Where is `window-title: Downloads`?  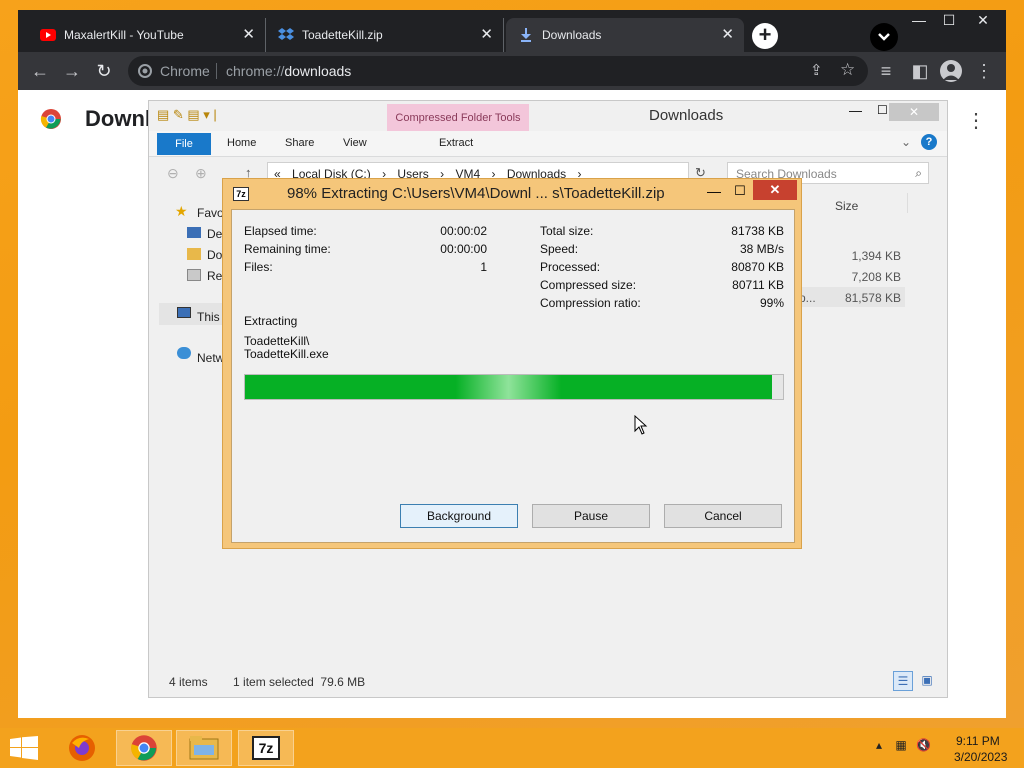 window-title: Downloads is located at coordinates (686, 115).